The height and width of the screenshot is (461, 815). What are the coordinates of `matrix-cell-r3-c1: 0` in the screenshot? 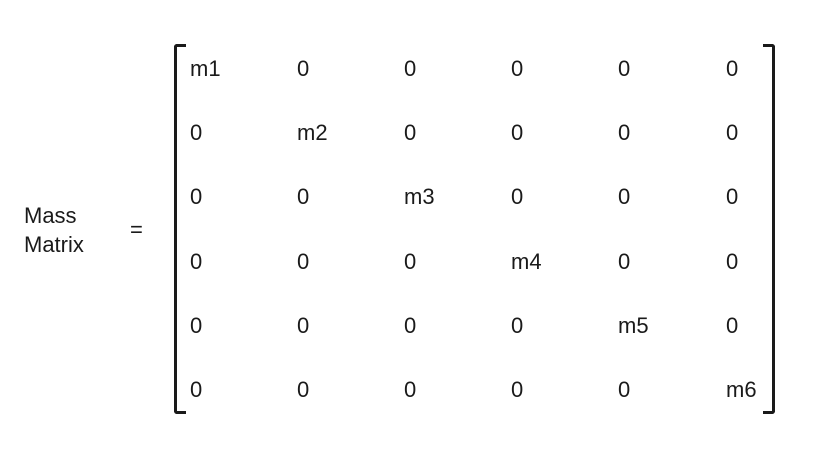 It's located at (196, 196).